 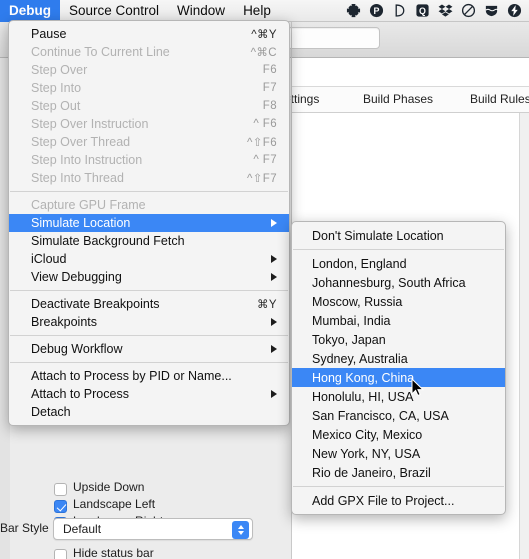 What do you see at coordinates (398, 339) in the screenshot?
I see `submenu-item-tokyo: Tokyo, Japan` at bounding box center [398, 339].